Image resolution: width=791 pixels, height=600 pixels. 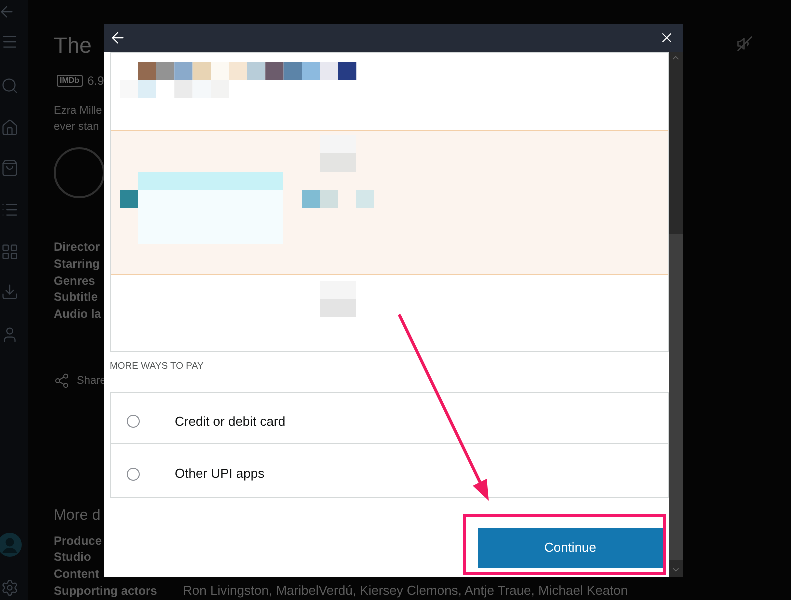 What do you see at coordinates (75, 281) in the screenshot?
I see `detail-label: Genres` at bounding box center [75, 281].